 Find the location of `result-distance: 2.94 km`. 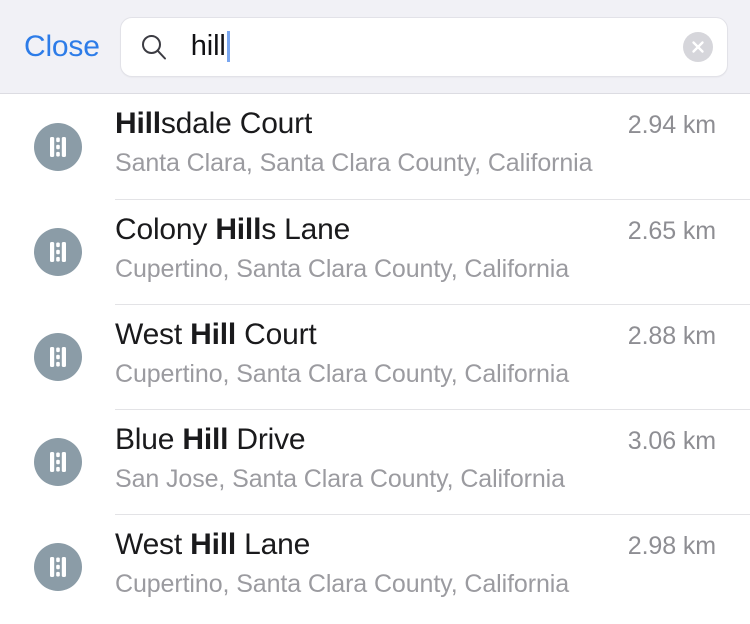

result-distance: 2.94 km is located at coordinates (671, 125).